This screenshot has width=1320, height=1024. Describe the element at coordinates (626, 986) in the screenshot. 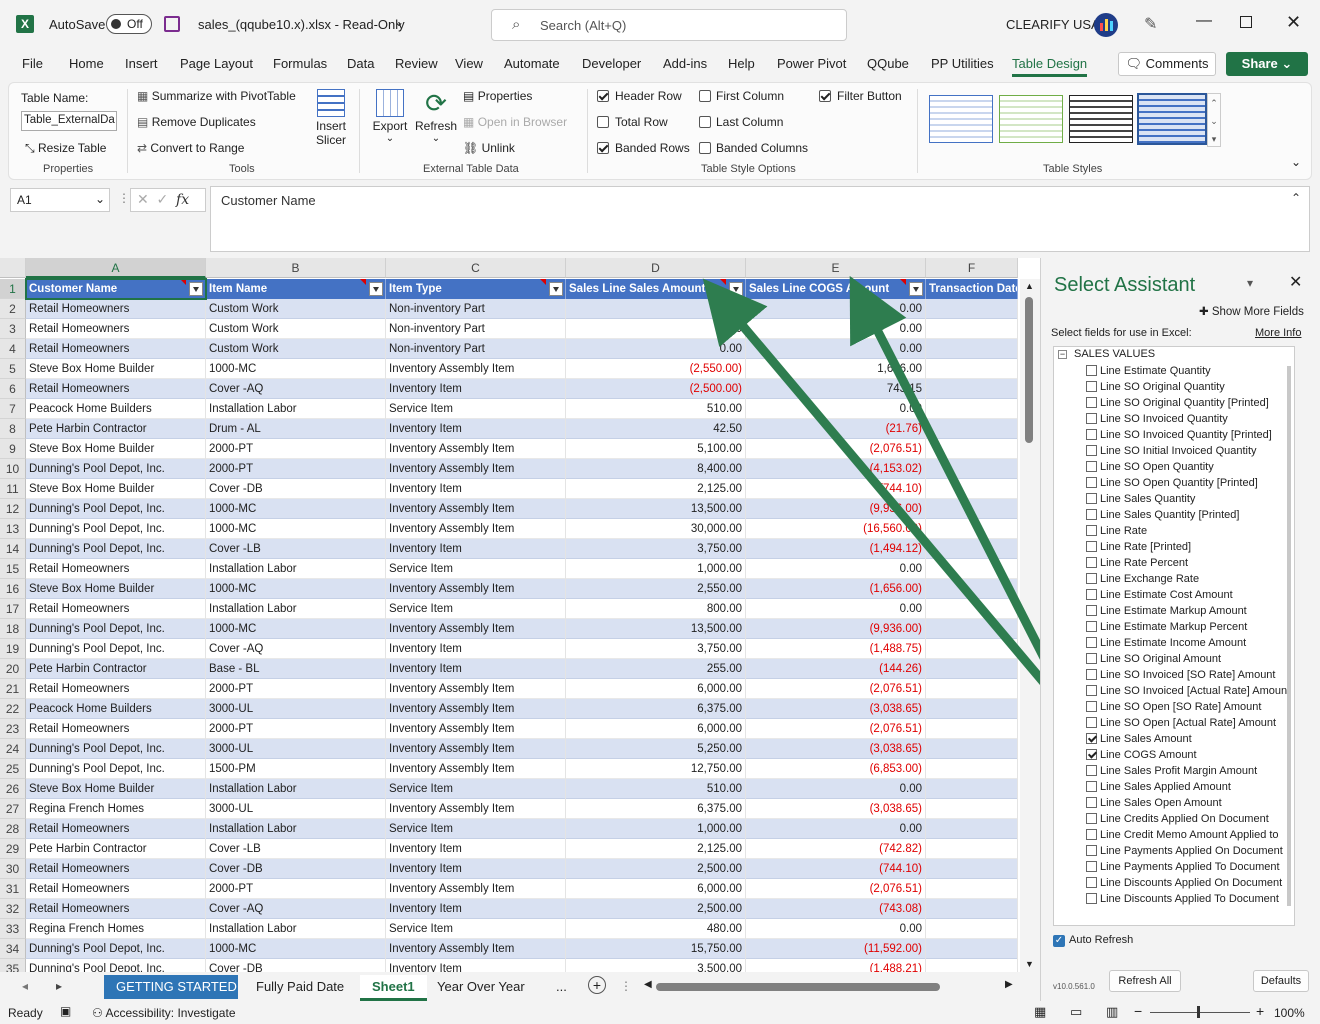

I see `more-options-icon: ⋮` at that location.